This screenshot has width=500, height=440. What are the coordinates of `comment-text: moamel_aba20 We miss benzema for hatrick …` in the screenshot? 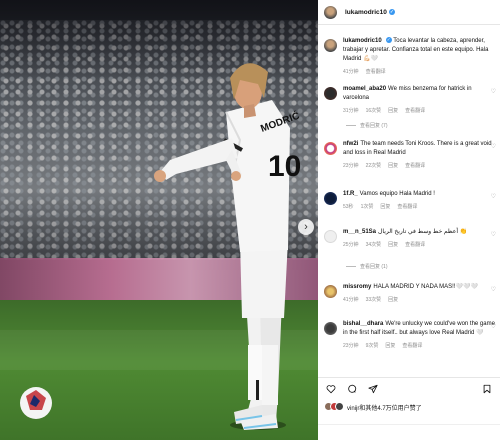 It's located at (407, 93).